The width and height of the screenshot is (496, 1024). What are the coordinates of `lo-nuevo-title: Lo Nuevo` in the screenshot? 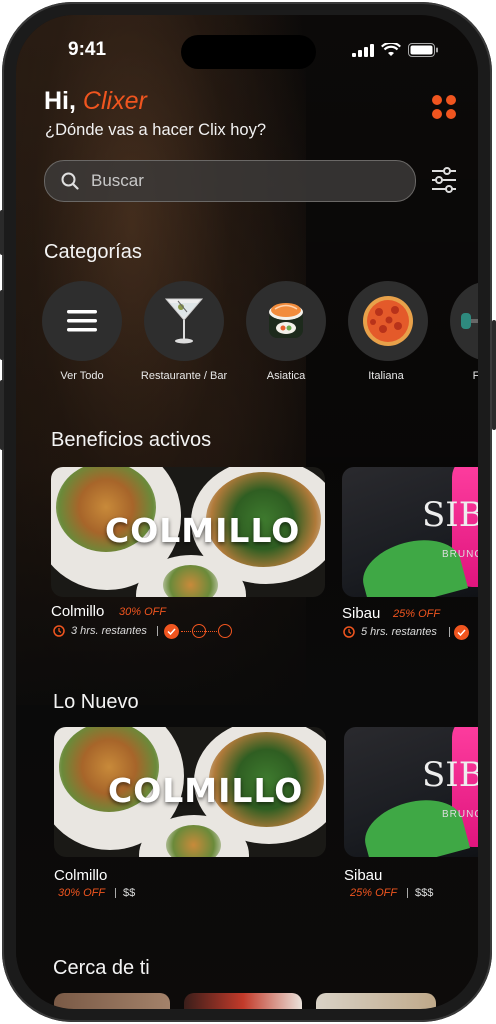 It's located at (96, 702).